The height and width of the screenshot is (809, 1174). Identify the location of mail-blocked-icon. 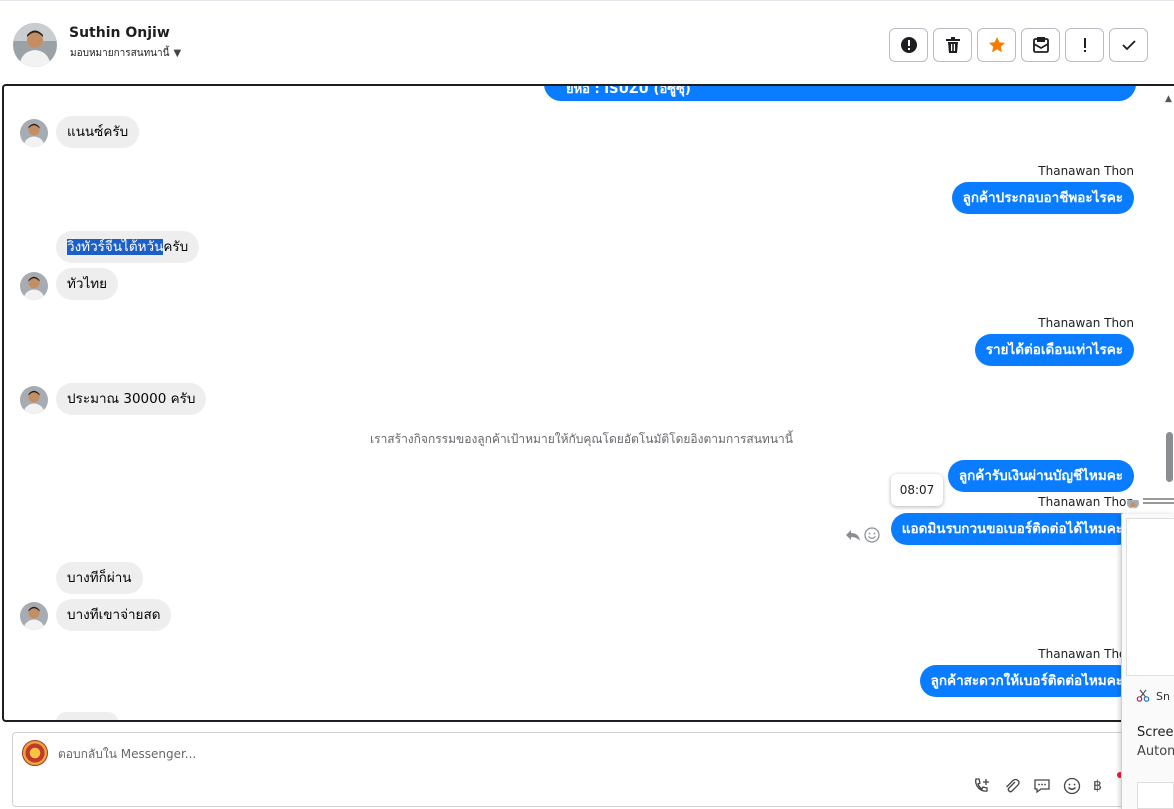
(1040, 45).